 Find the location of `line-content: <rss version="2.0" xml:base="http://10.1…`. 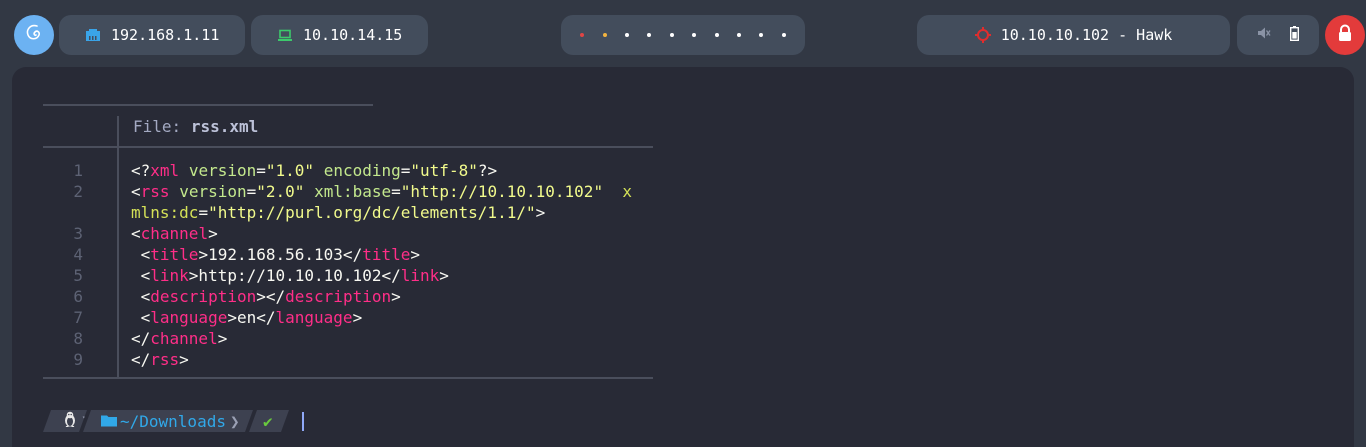

line-content: <rss version="2.0" xml:base="http://10.1… is located at coordinates (367, 191).